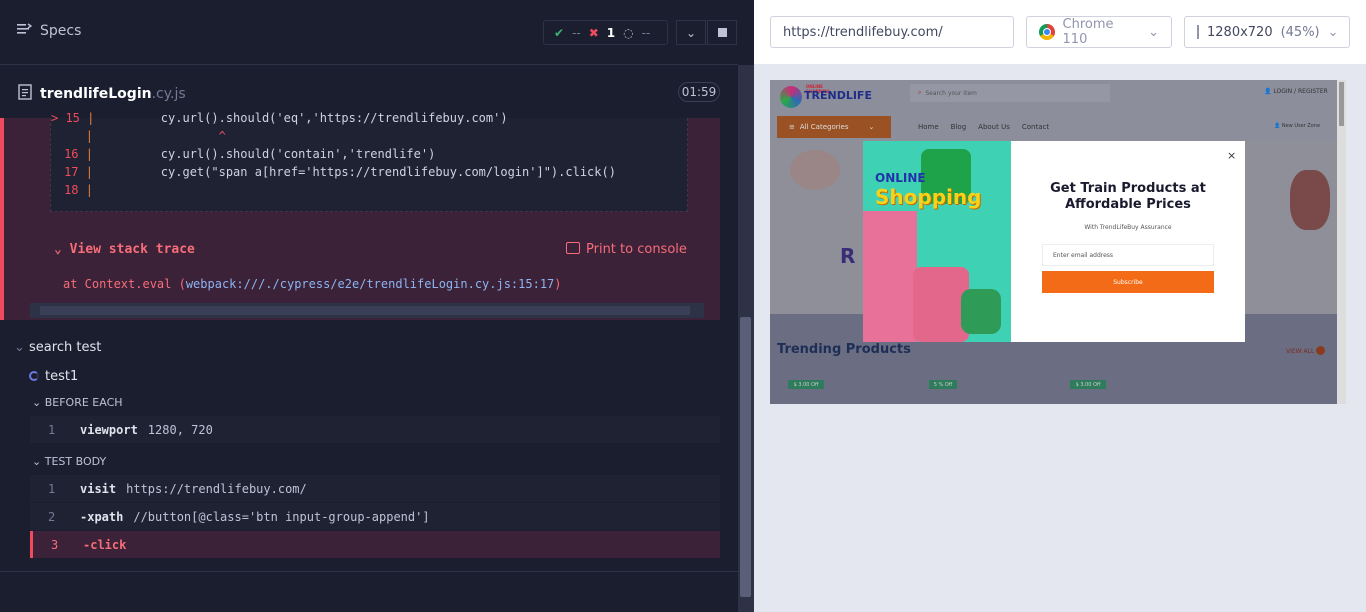 Image resolution: width=1366 pixels, height=612 pixels. I want to click on arrow-right-icon, so click(1321, 350).